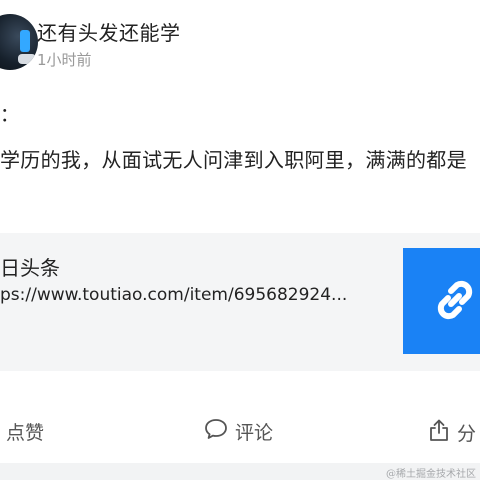 This screenshot has width=480, height=480. Describe the element at coordinates (439, 432) in the screenshot. I see `share-icon` at that location.